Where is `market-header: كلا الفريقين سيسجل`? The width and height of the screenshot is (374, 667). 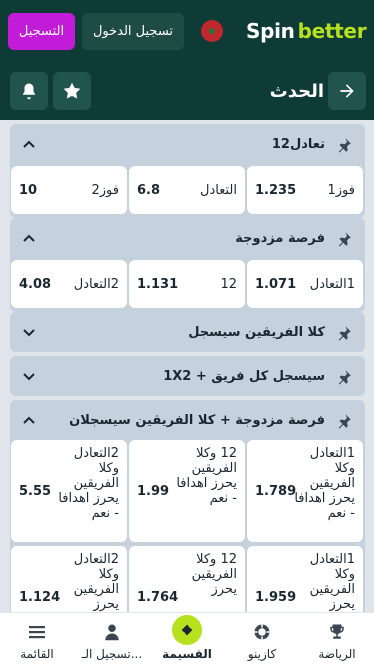
market-header: كلا الفريقين سيسجل is located at coordinates (187, 332).